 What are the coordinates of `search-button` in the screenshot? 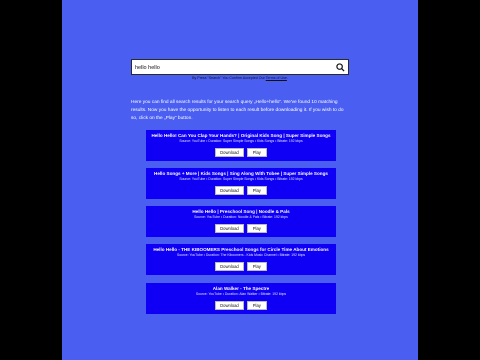 It's located at (340, 67).